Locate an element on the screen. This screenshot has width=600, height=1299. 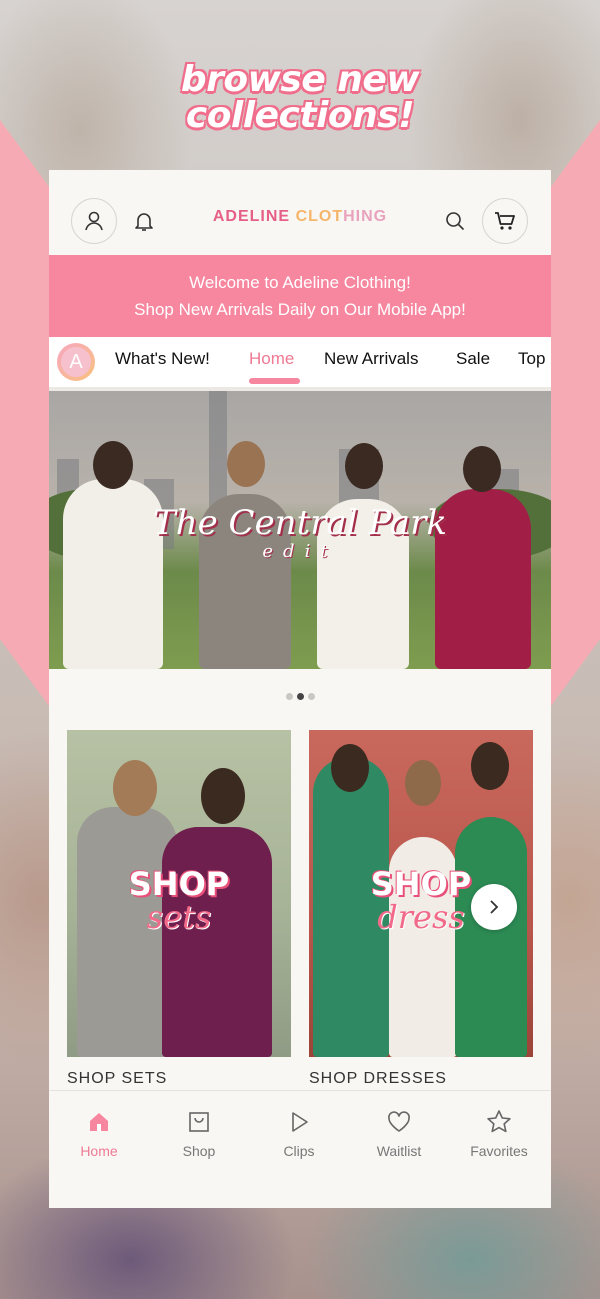
chevron-right-icon is located at coordinates (494, 907).